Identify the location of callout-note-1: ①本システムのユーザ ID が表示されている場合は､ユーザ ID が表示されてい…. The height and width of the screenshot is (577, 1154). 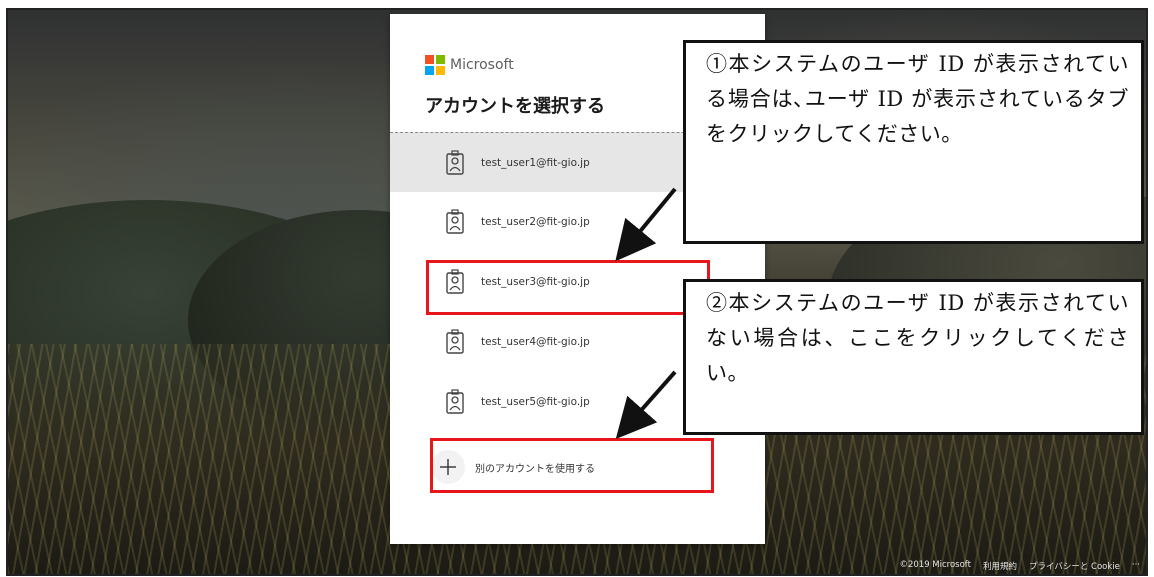
(913, 142).